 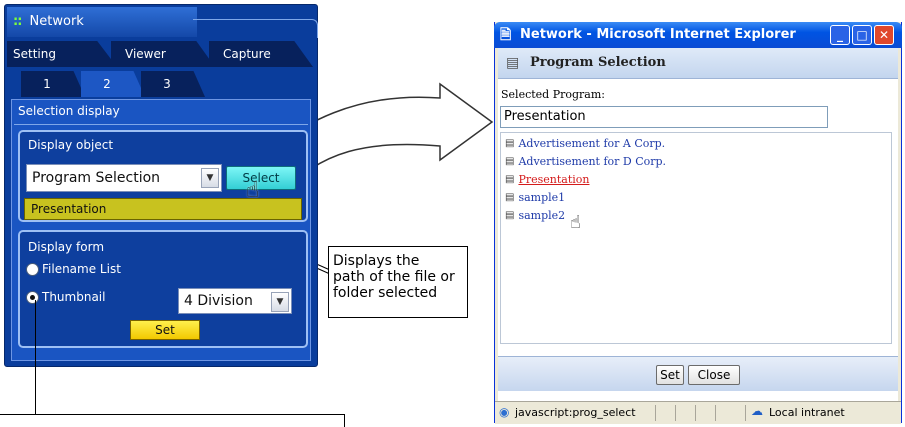 What do you see at coordinates (506, 35) in the screenshot?
I see `ie-page-icon: 🗎` at bounding box center [506, 35].